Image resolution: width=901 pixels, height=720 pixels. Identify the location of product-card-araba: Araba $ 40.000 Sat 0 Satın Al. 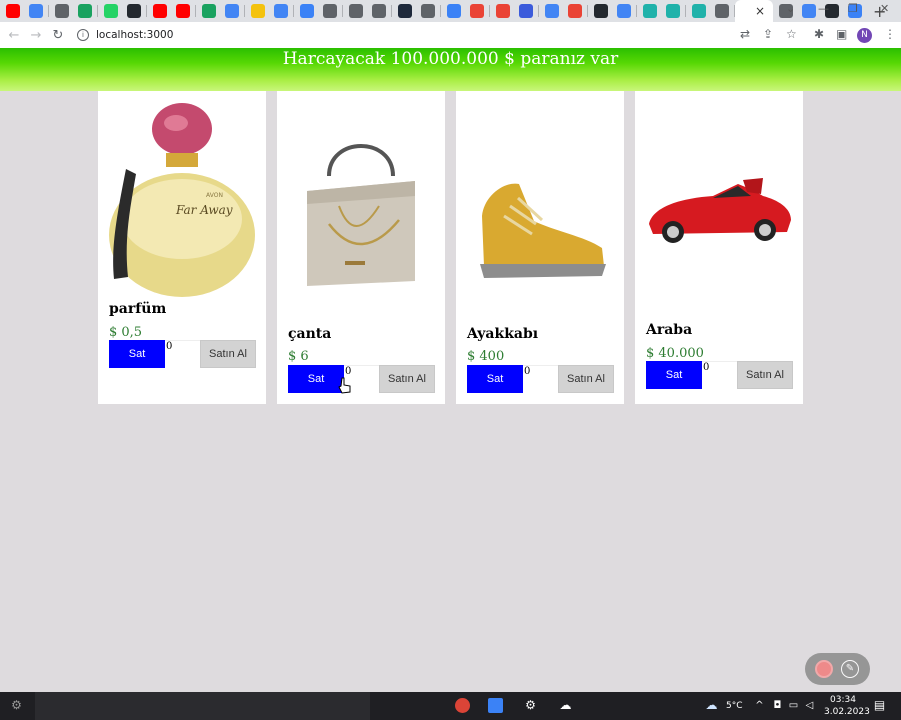
(719, 247).